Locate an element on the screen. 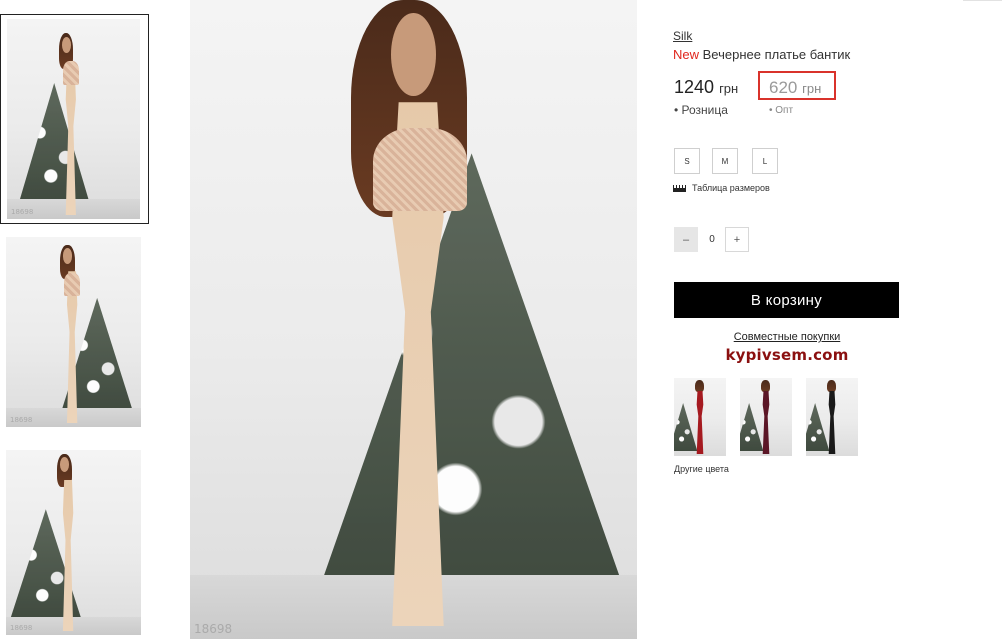 This screenshot has width=1002, height=639. other-colors-label: Другие цвета is located at coordinates (701, 469).